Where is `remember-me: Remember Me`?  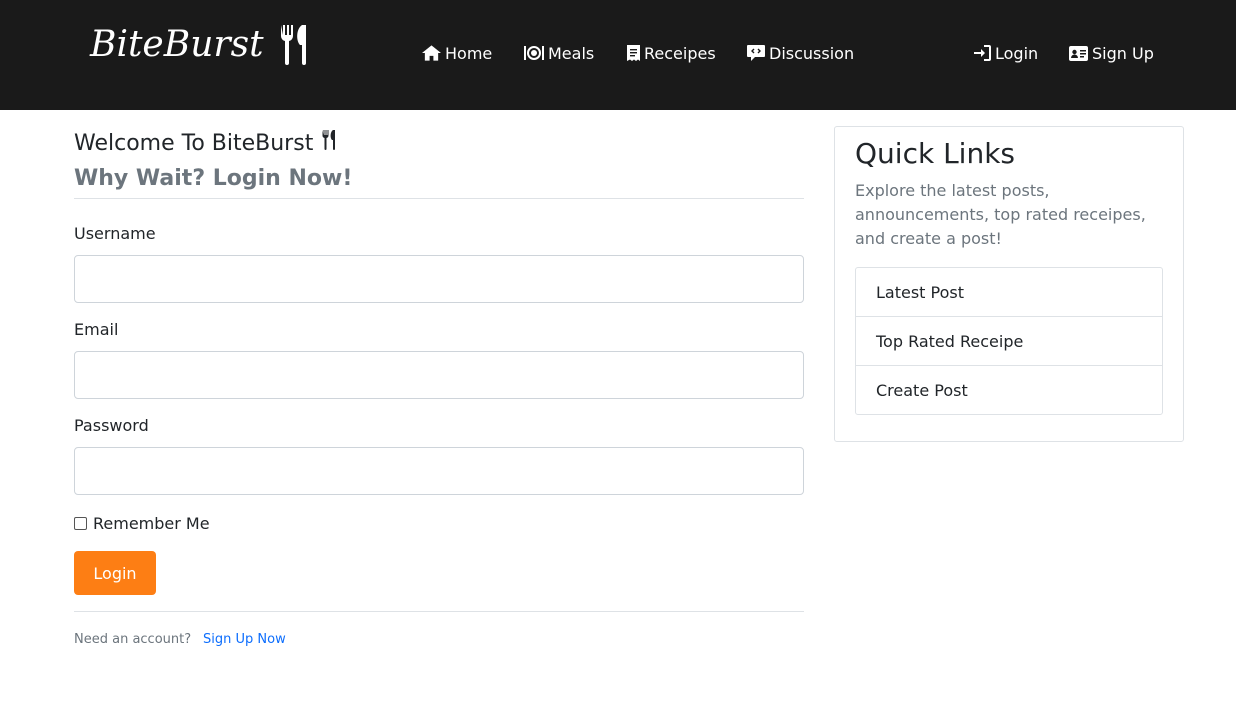 remember-me: Remember Me is located at coordinates (142, 523).